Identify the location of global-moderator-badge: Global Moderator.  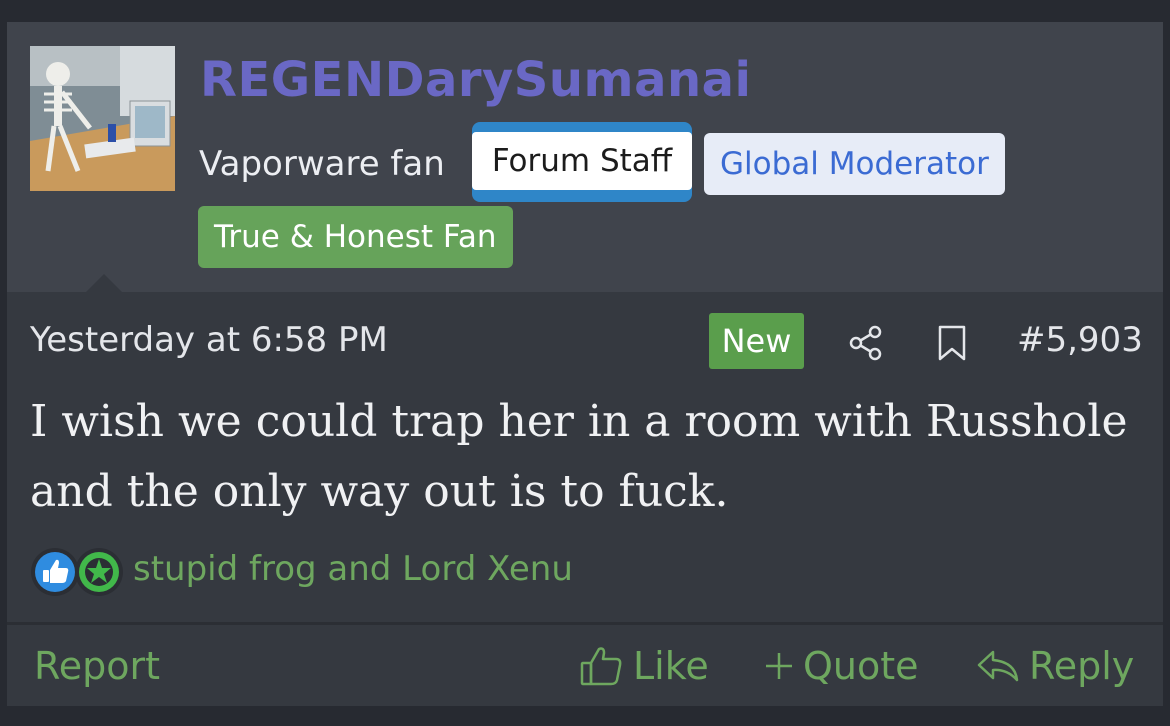
(854, 164).